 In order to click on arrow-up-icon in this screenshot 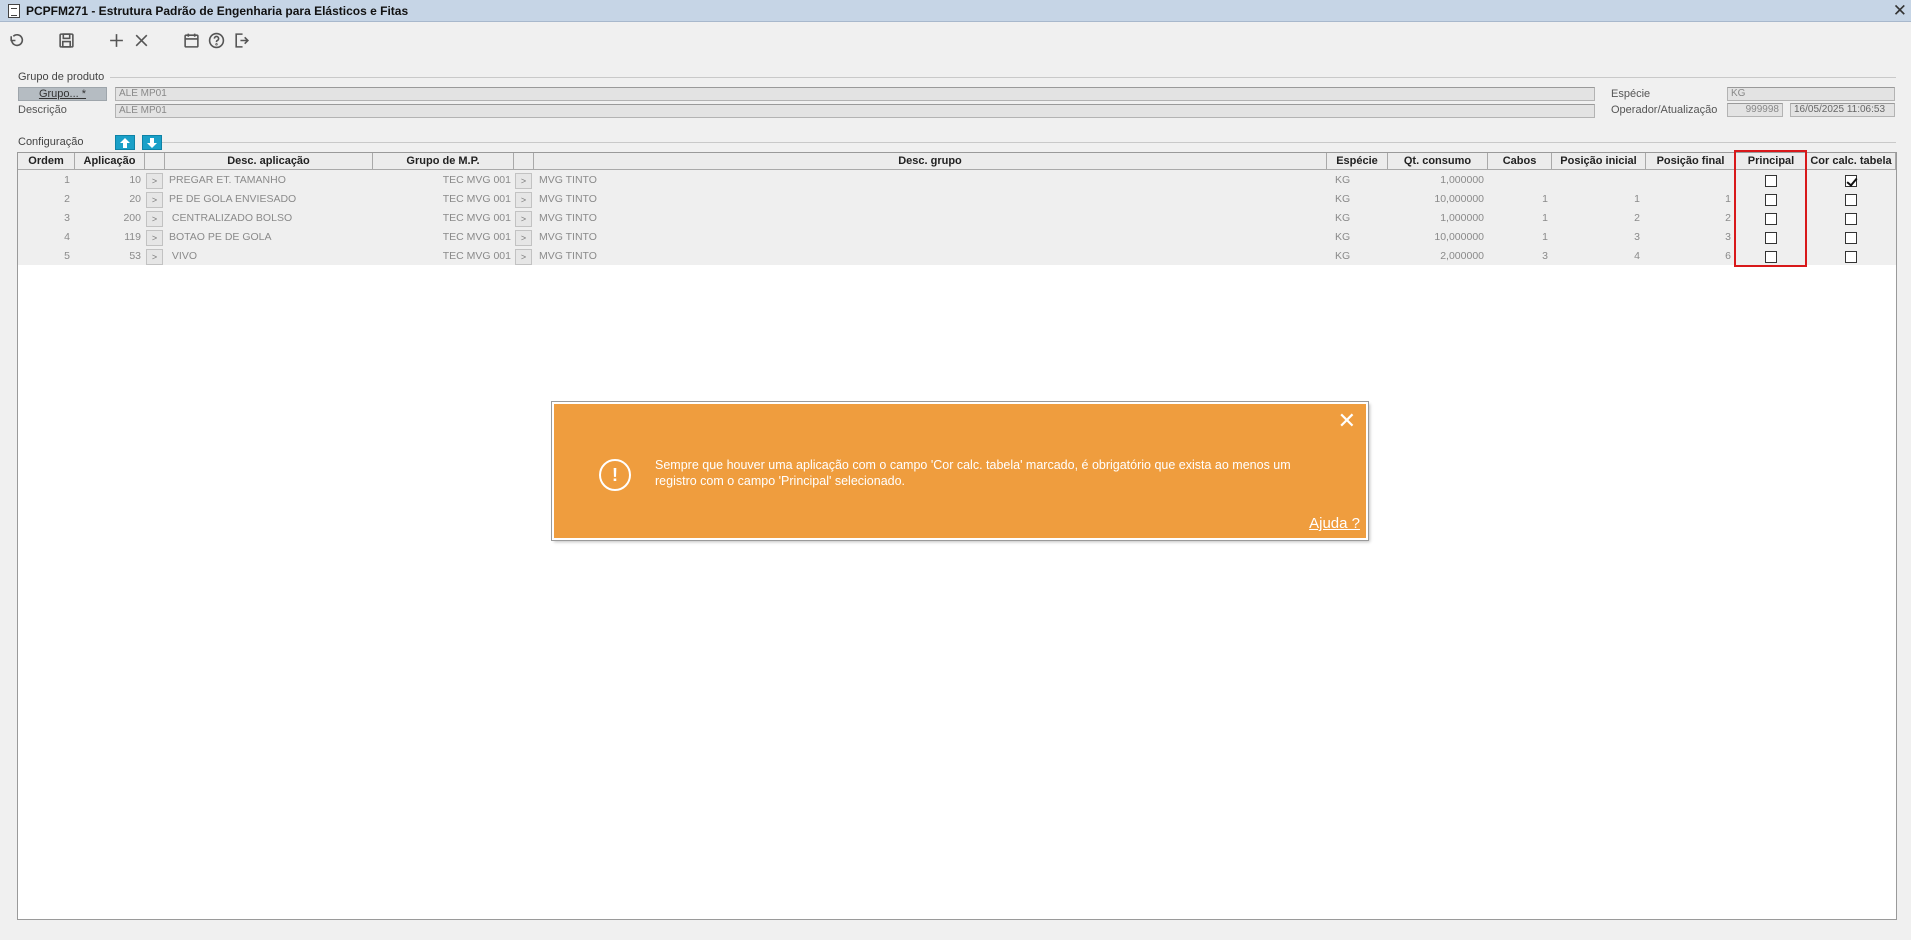, I will do `click(125, 142)`.